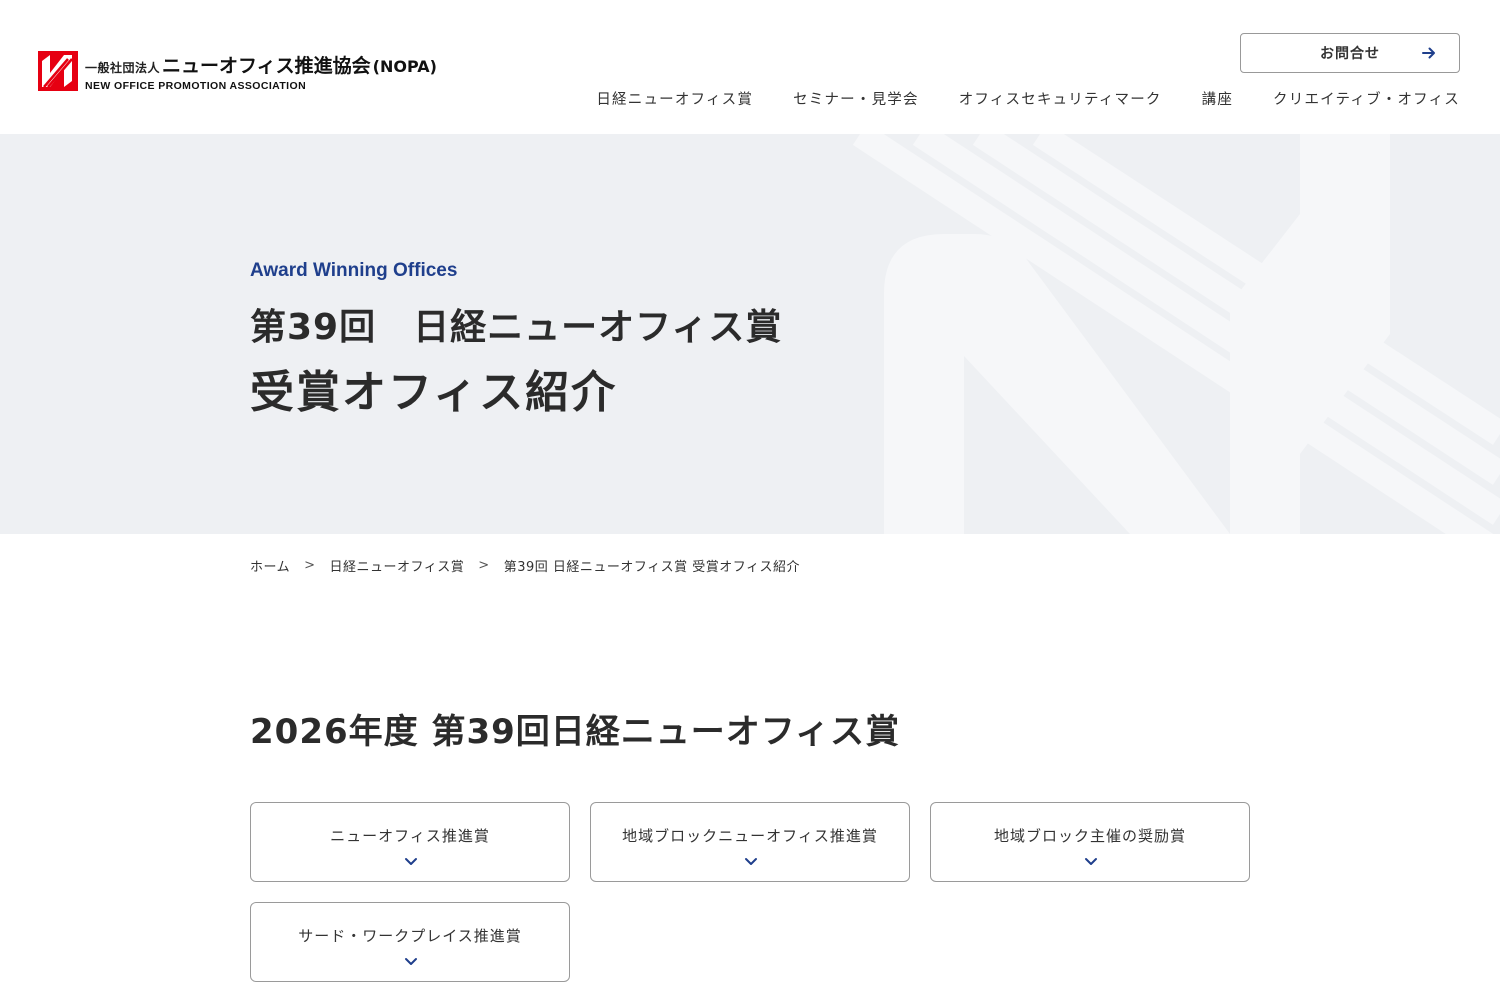  Describe the element at coordinates (575, 732) in the screenshot. I see `section-title: 2026年度 第39回日経ニューオフィス賞` at that location.